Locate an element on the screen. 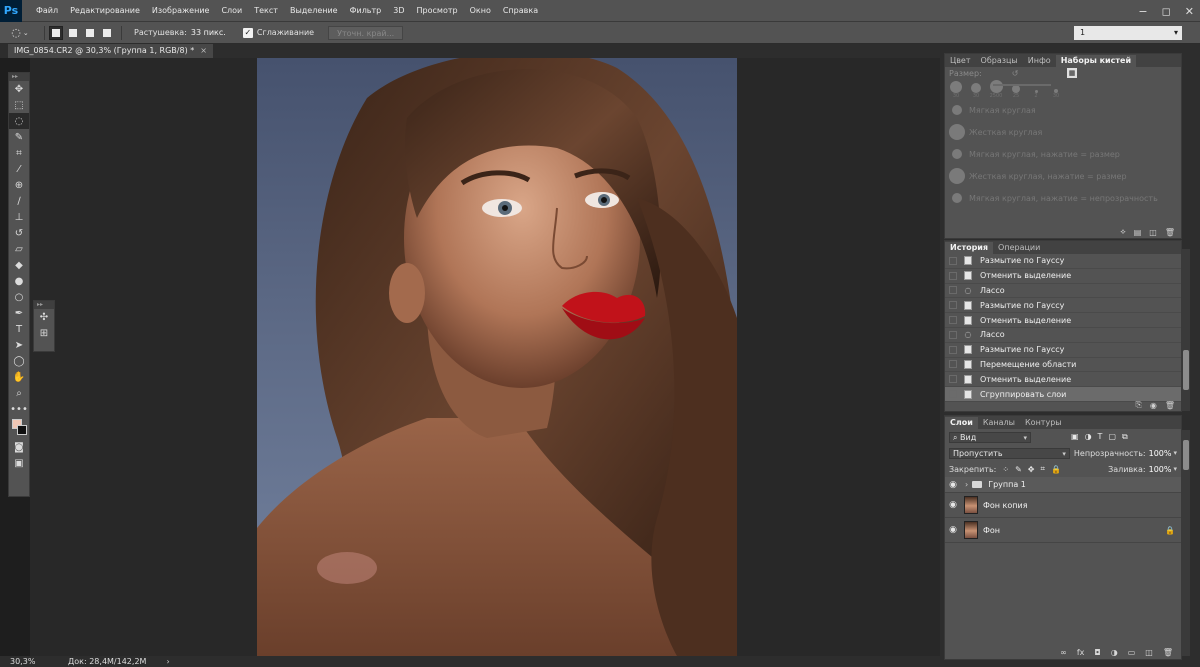 The height and width of the screenshot is (667, 1200). panel-tab: История is located at coordinates (969, 248).